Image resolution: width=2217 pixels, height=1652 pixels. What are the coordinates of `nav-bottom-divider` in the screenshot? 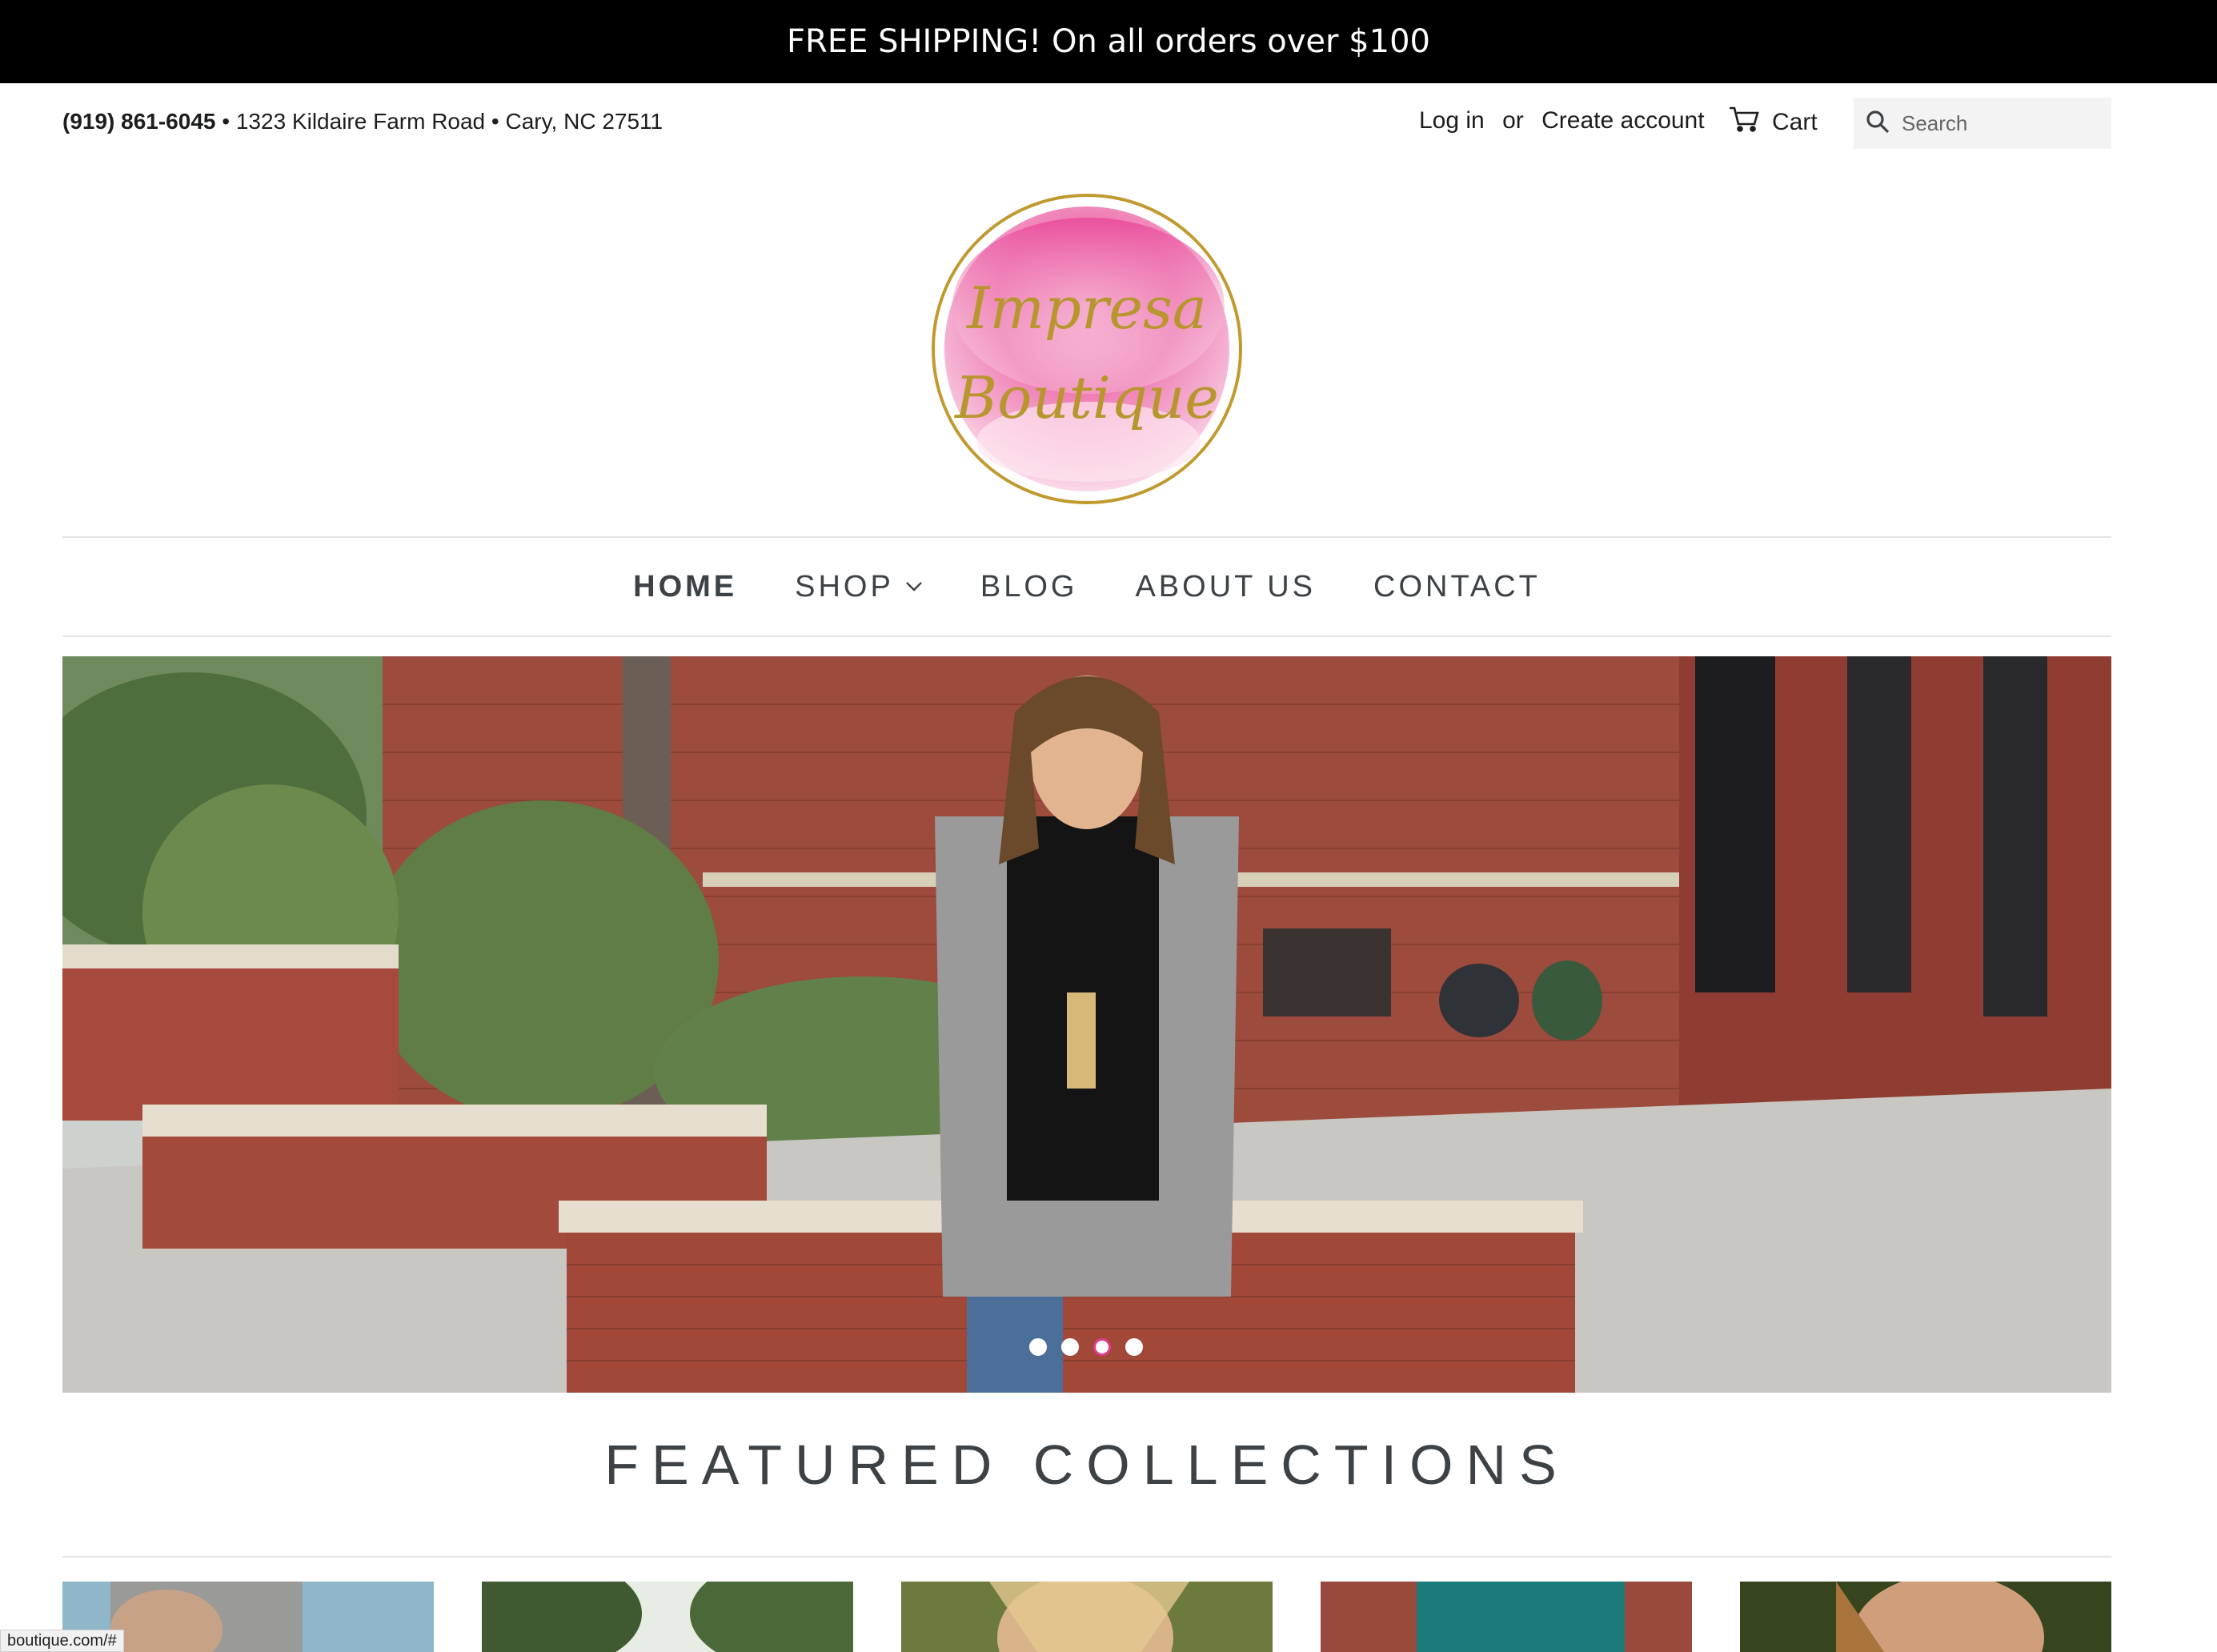 It's located at (1087, 636).